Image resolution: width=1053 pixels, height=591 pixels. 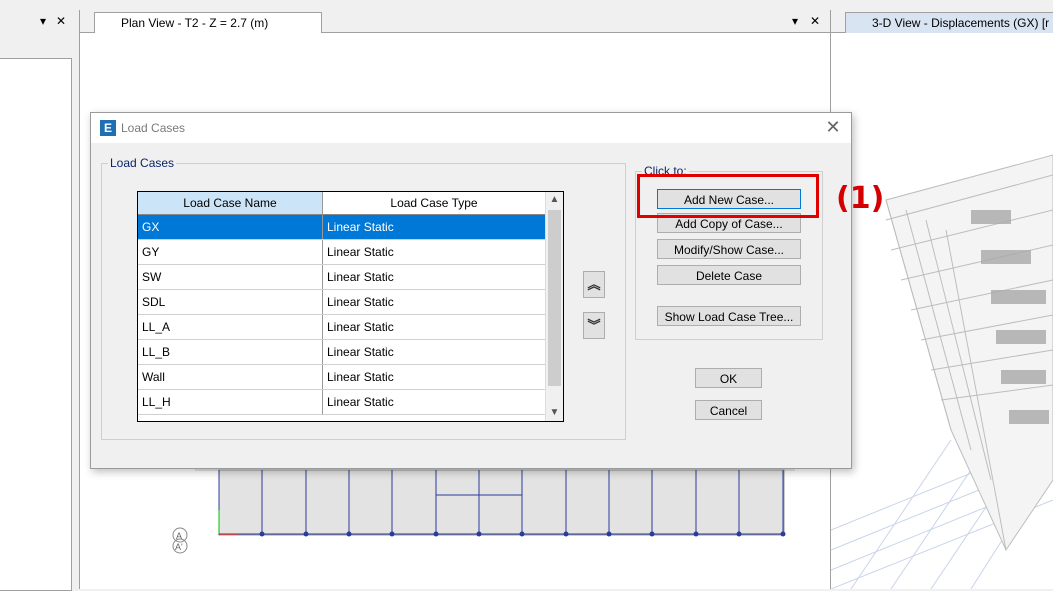 I want to click on main-toolbar, so click(x=526, y=4).